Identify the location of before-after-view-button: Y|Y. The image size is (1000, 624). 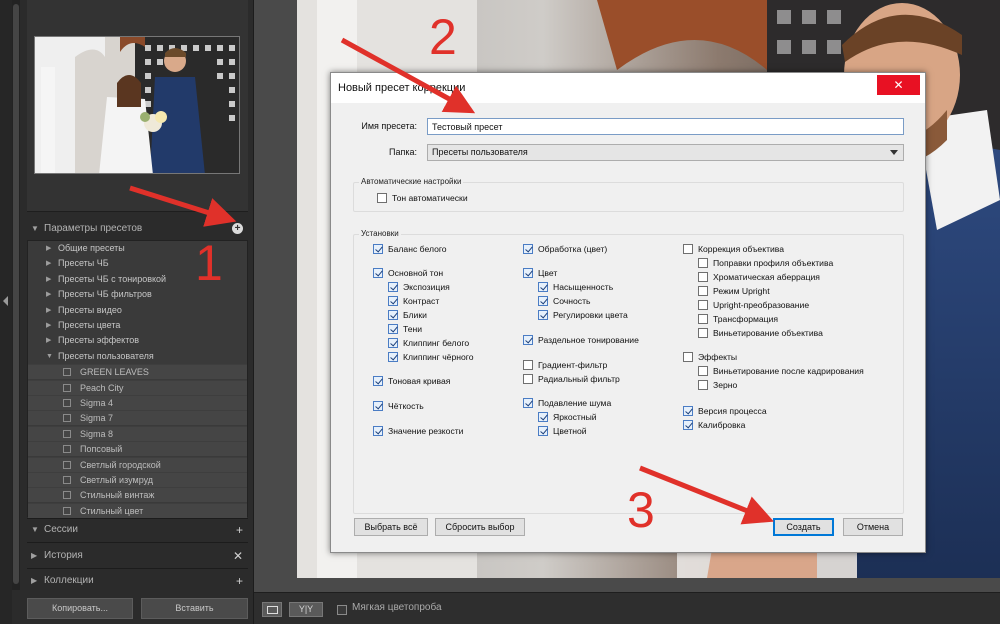
(306, 609).